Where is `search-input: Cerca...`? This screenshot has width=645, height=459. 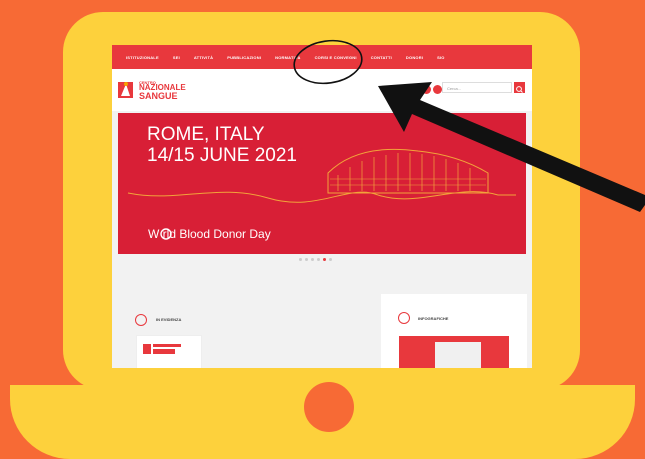
search-input: Cerca... is located at coordinates (477, 87).